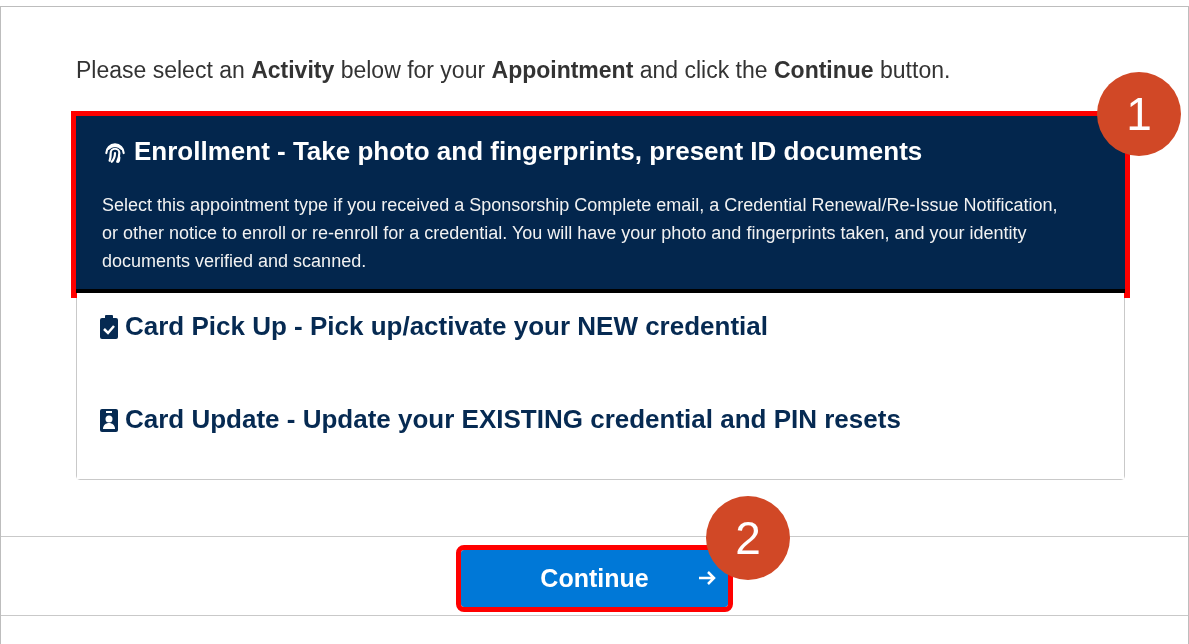  I want to click on clipboard-check-icon, so click(109, 326).